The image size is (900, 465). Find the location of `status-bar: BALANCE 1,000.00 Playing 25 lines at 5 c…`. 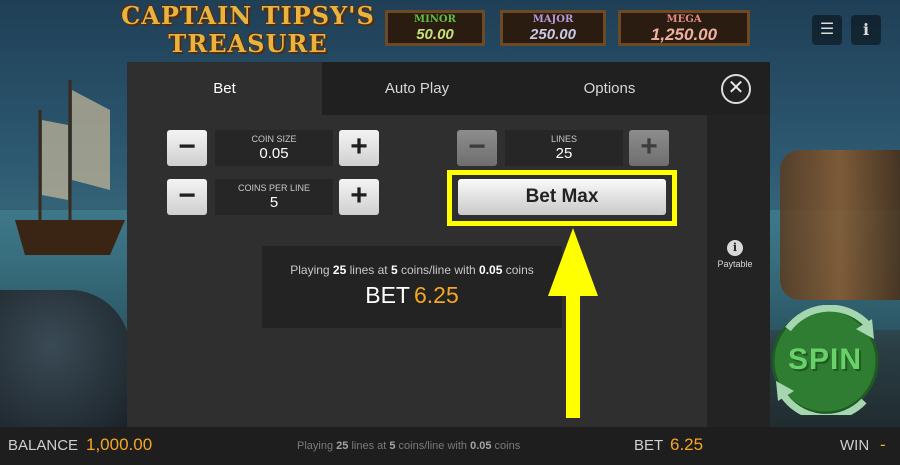

status-bar: BALANCE 1,000.00 Playing 25 lines at 5 c… is located at coordinates (450, 446).